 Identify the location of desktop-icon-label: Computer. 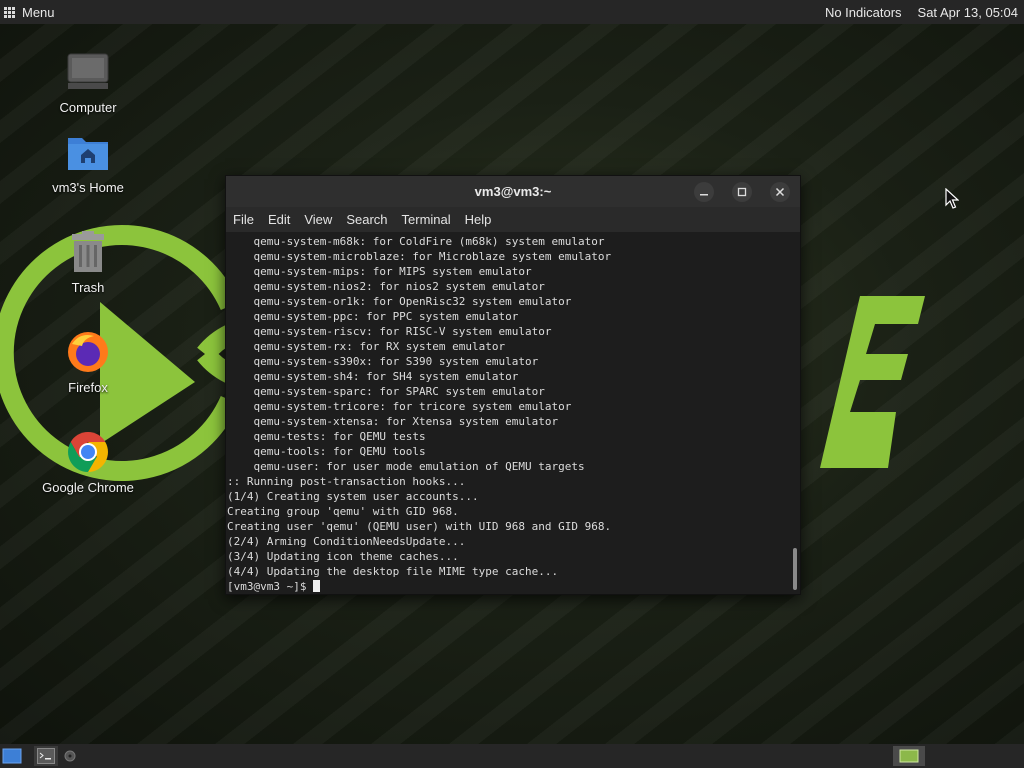
(88, 107).